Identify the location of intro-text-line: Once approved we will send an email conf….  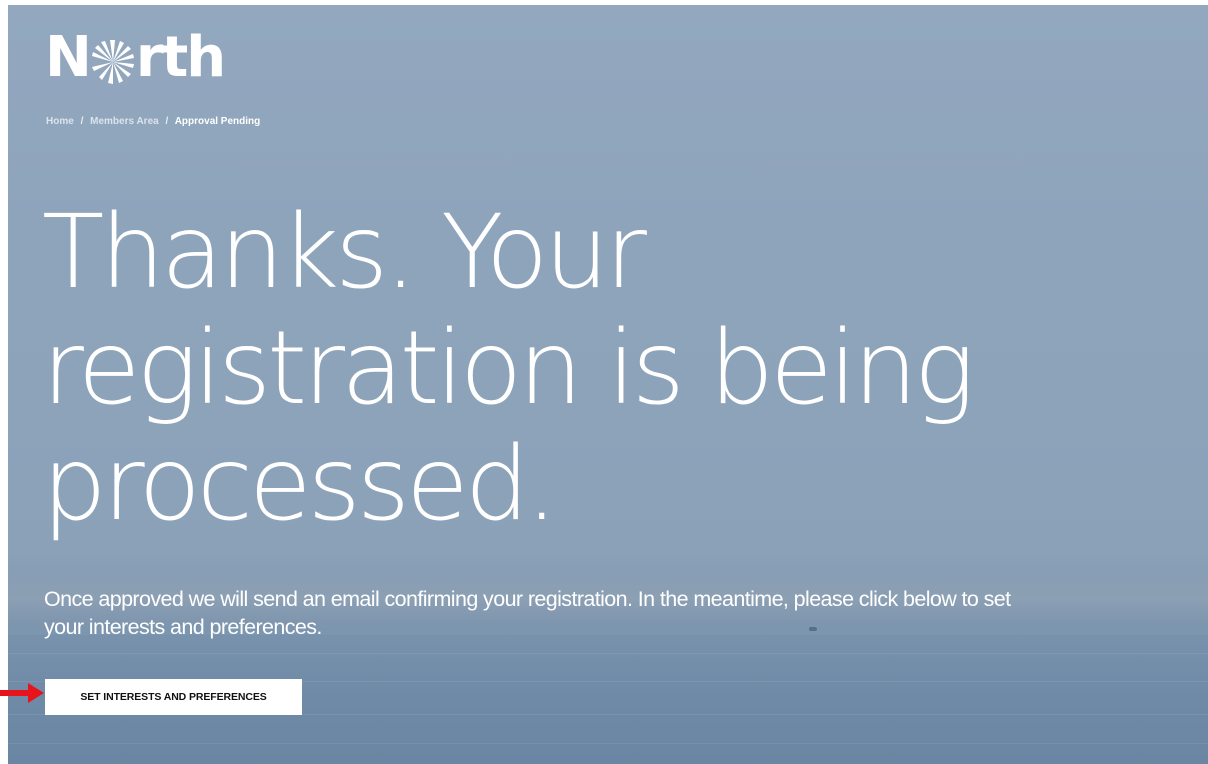
(527, 599).